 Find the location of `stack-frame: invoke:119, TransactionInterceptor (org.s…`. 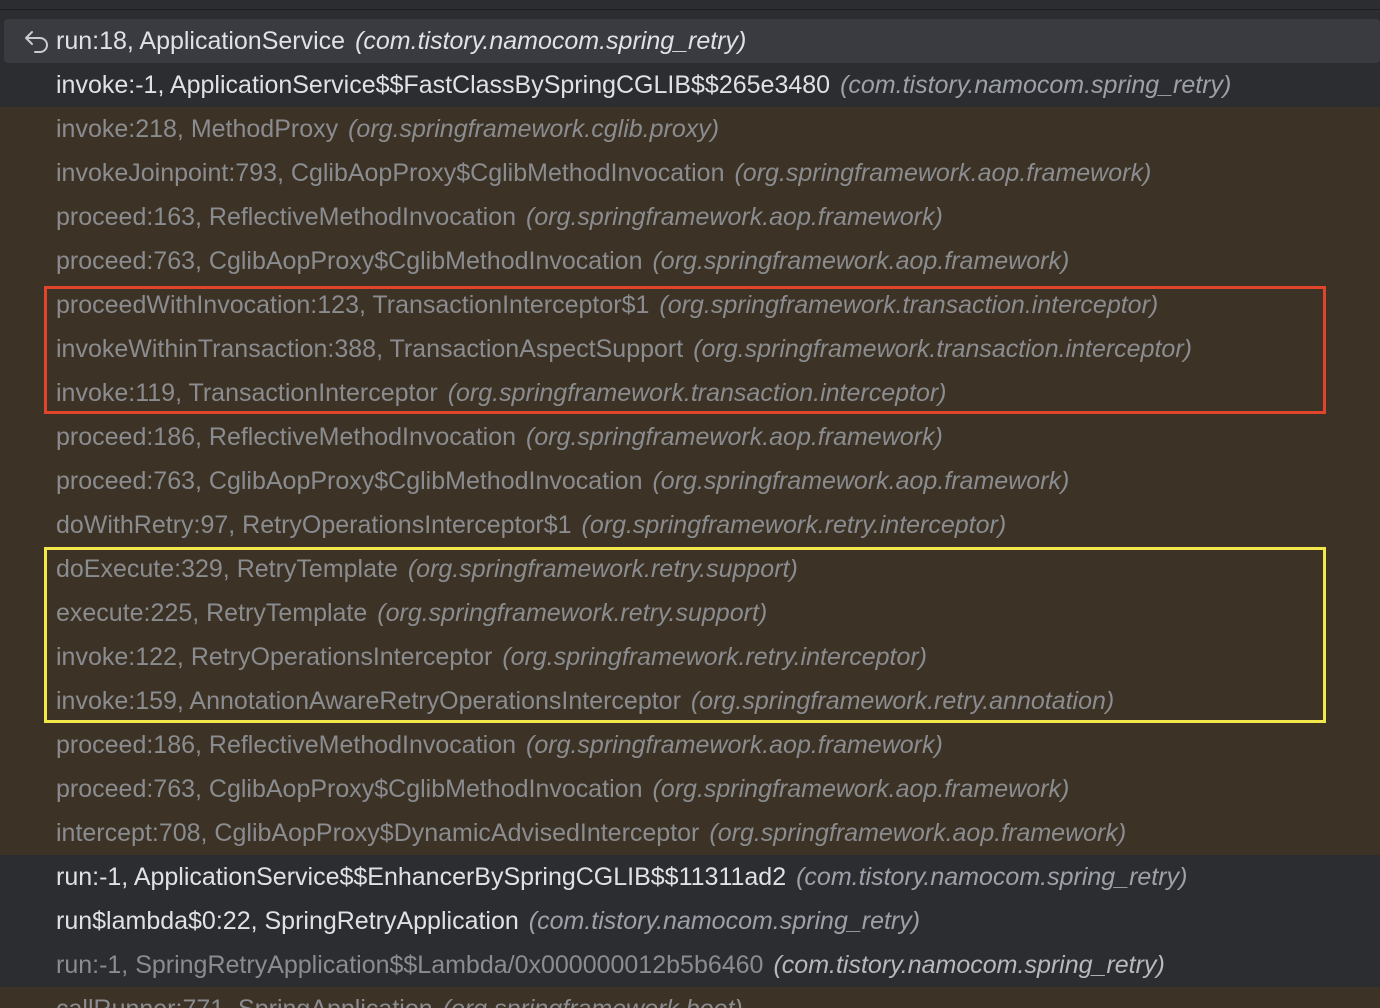

stack-frame: invoke:119, TransactionInterceptor (org.s… is located at coordinates (690, 393).